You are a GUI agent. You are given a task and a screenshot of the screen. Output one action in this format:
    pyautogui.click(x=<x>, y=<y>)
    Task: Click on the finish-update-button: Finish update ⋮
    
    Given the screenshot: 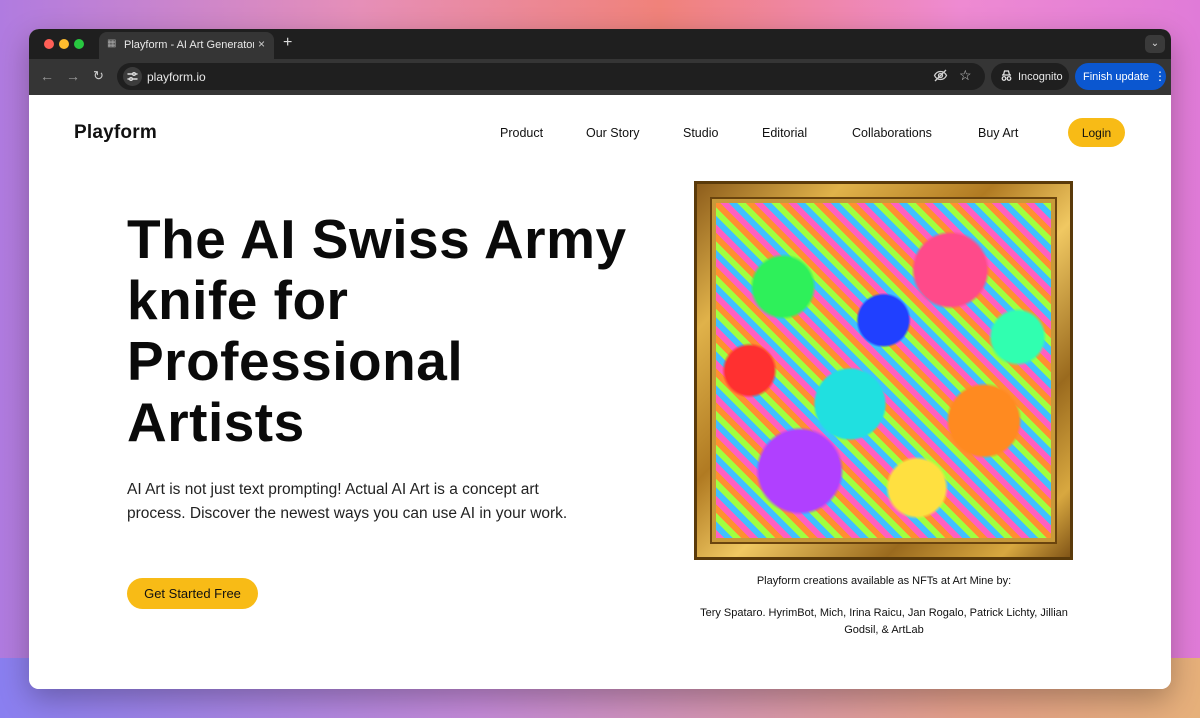 What is the action you would take?
    pyautogui.click(x=1120, y=76)
    